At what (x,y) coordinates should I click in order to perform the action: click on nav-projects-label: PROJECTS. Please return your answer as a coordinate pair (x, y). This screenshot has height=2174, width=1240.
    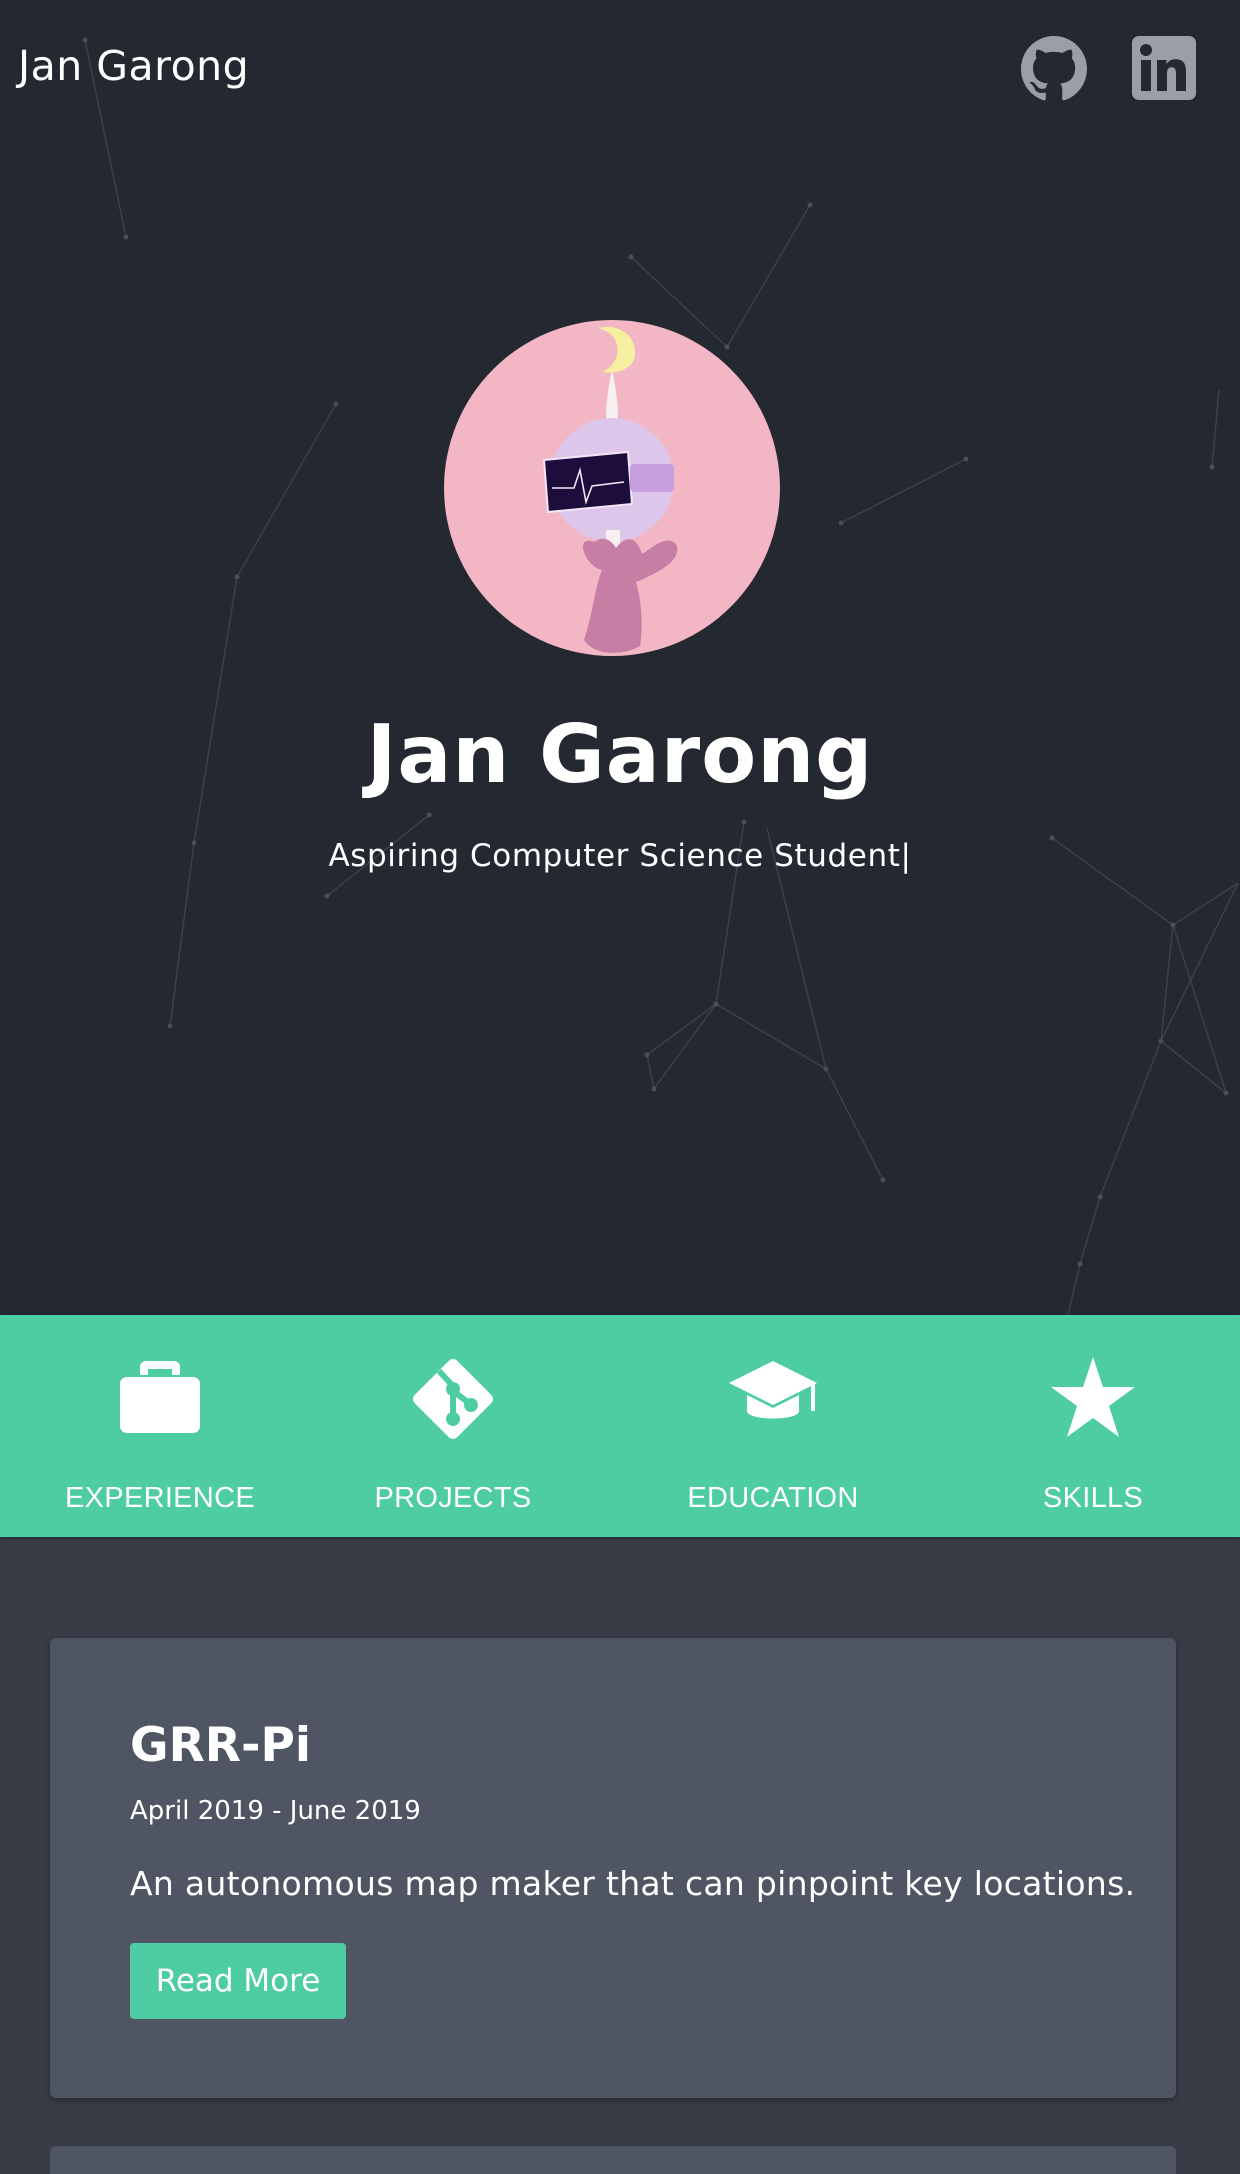
    Looking at the image, I should click on (453, 1498).